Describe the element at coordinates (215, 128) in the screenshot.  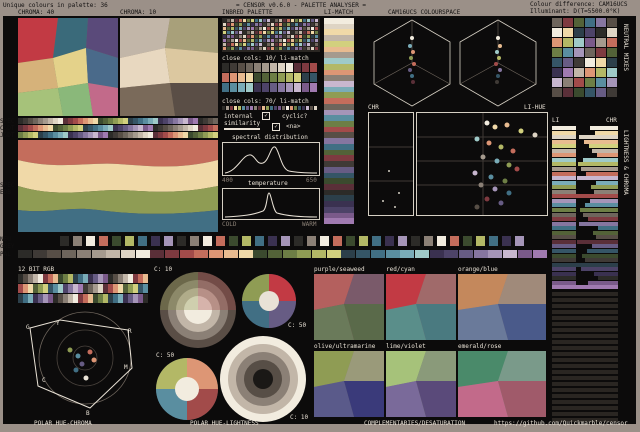
I see `strip-cell` at that location.